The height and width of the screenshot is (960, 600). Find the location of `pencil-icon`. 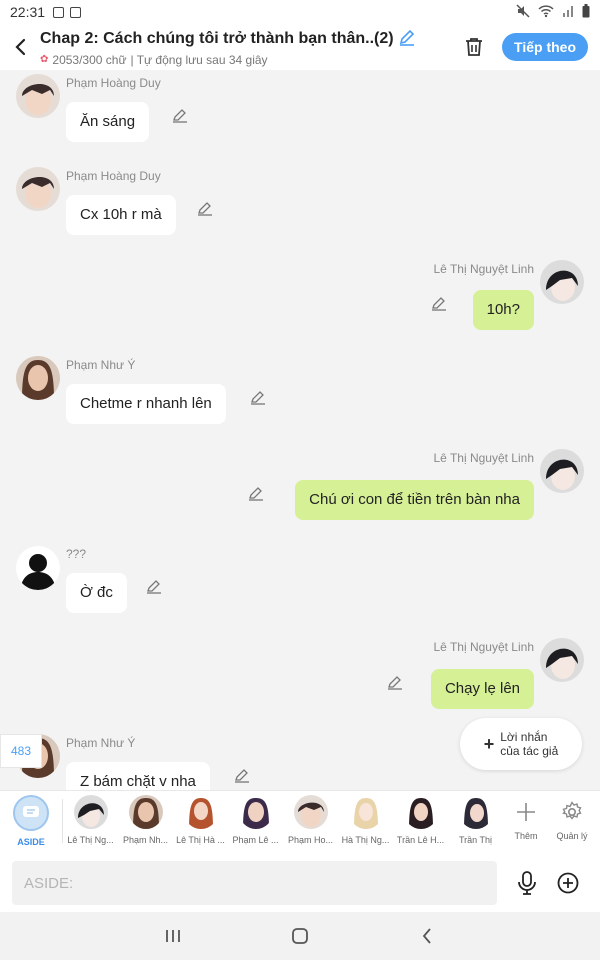

pencil-icon is located at coordinates (406, 37).